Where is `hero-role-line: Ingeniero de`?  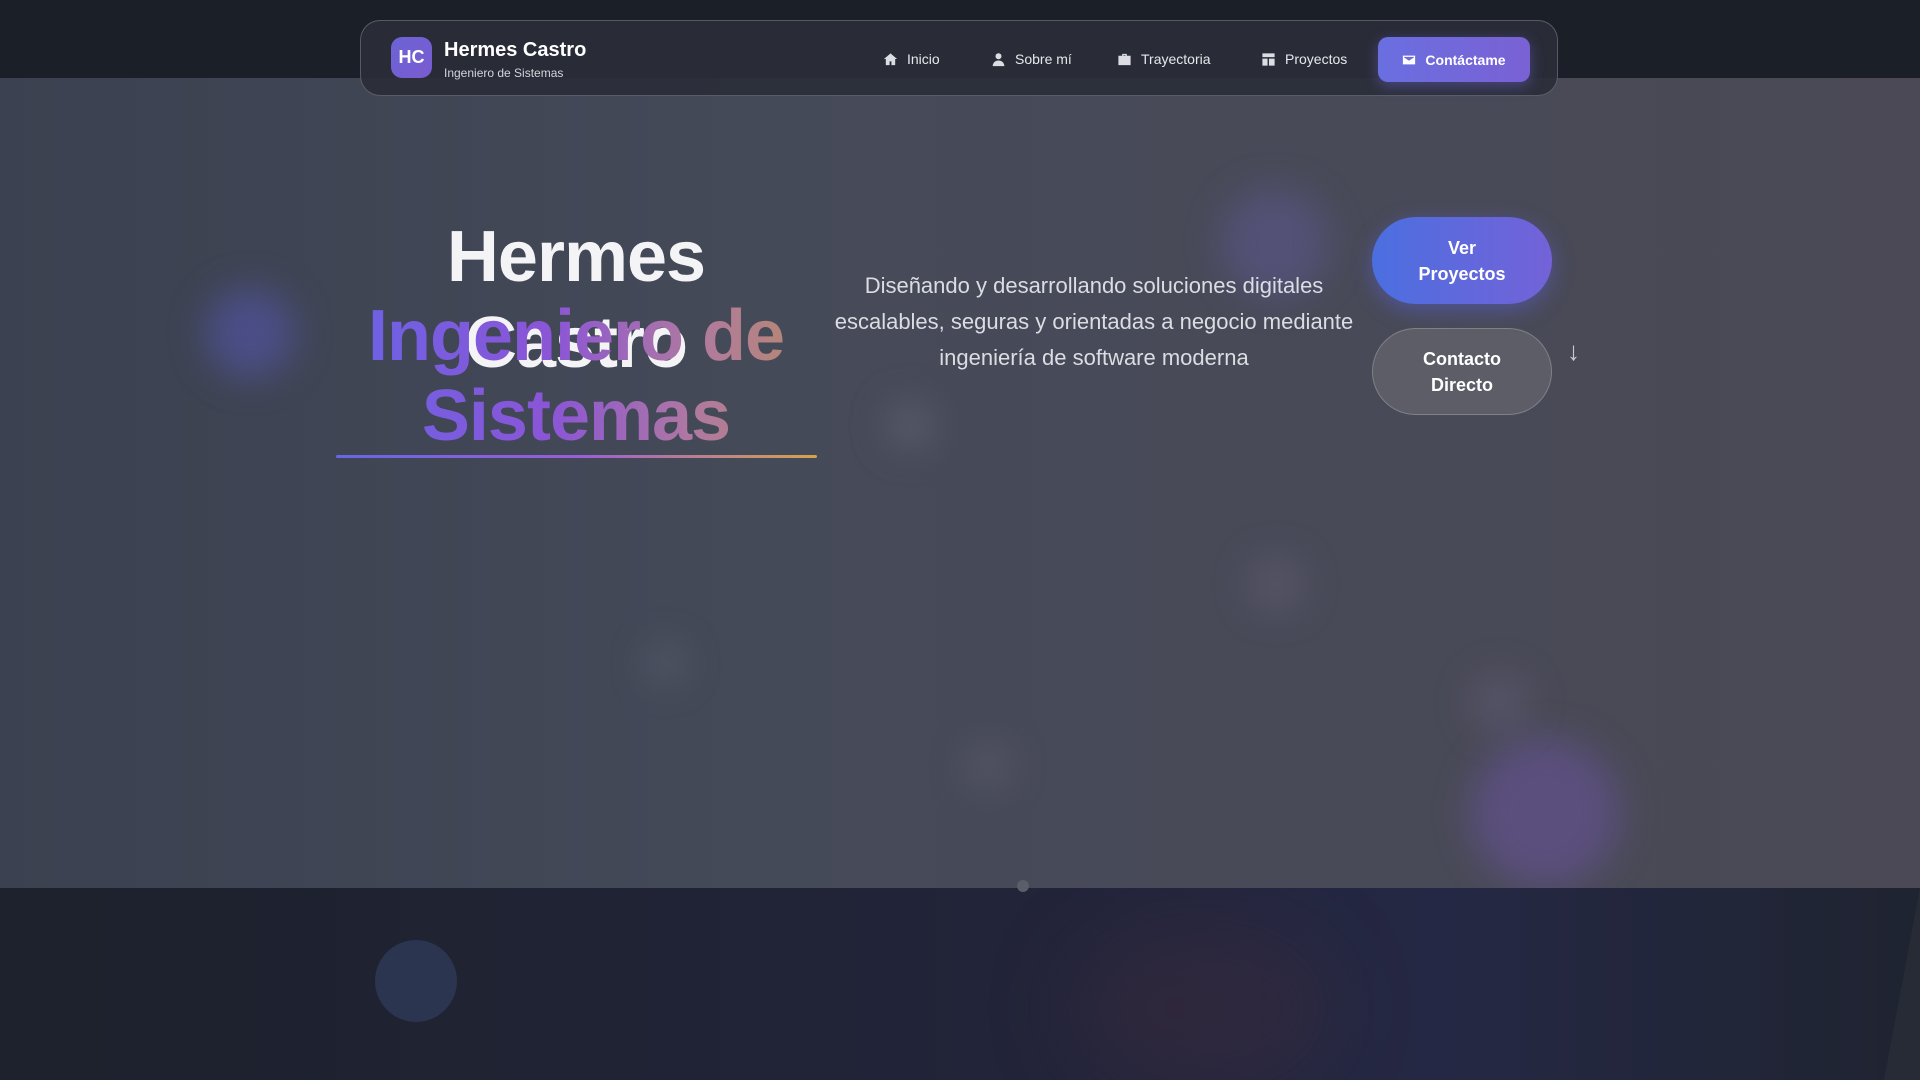 hero-role-line: Ingeniero de is located at coordinates (576, 336).